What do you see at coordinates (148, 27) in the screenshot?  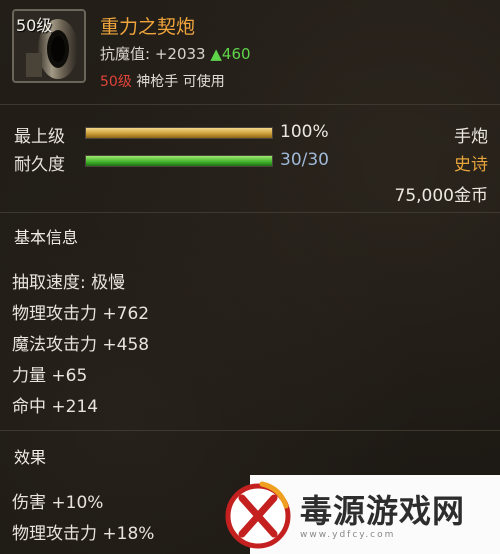 I see `item-name: 重力之契炮` at bounding box center [148, 27].